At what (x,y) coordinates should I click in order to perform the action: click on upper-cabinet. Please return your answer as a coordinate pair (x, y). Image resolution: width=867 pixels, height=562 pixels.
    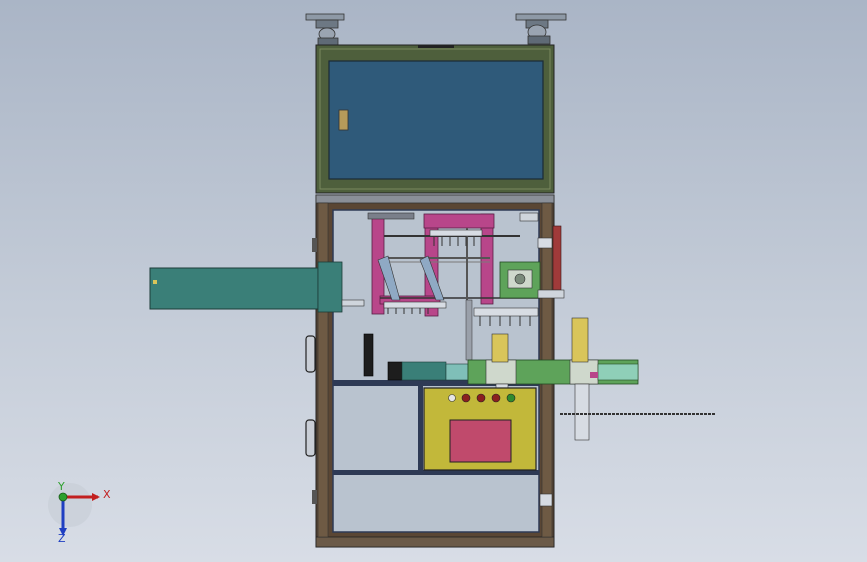
    Looking at the image, I should click on (435, 119).